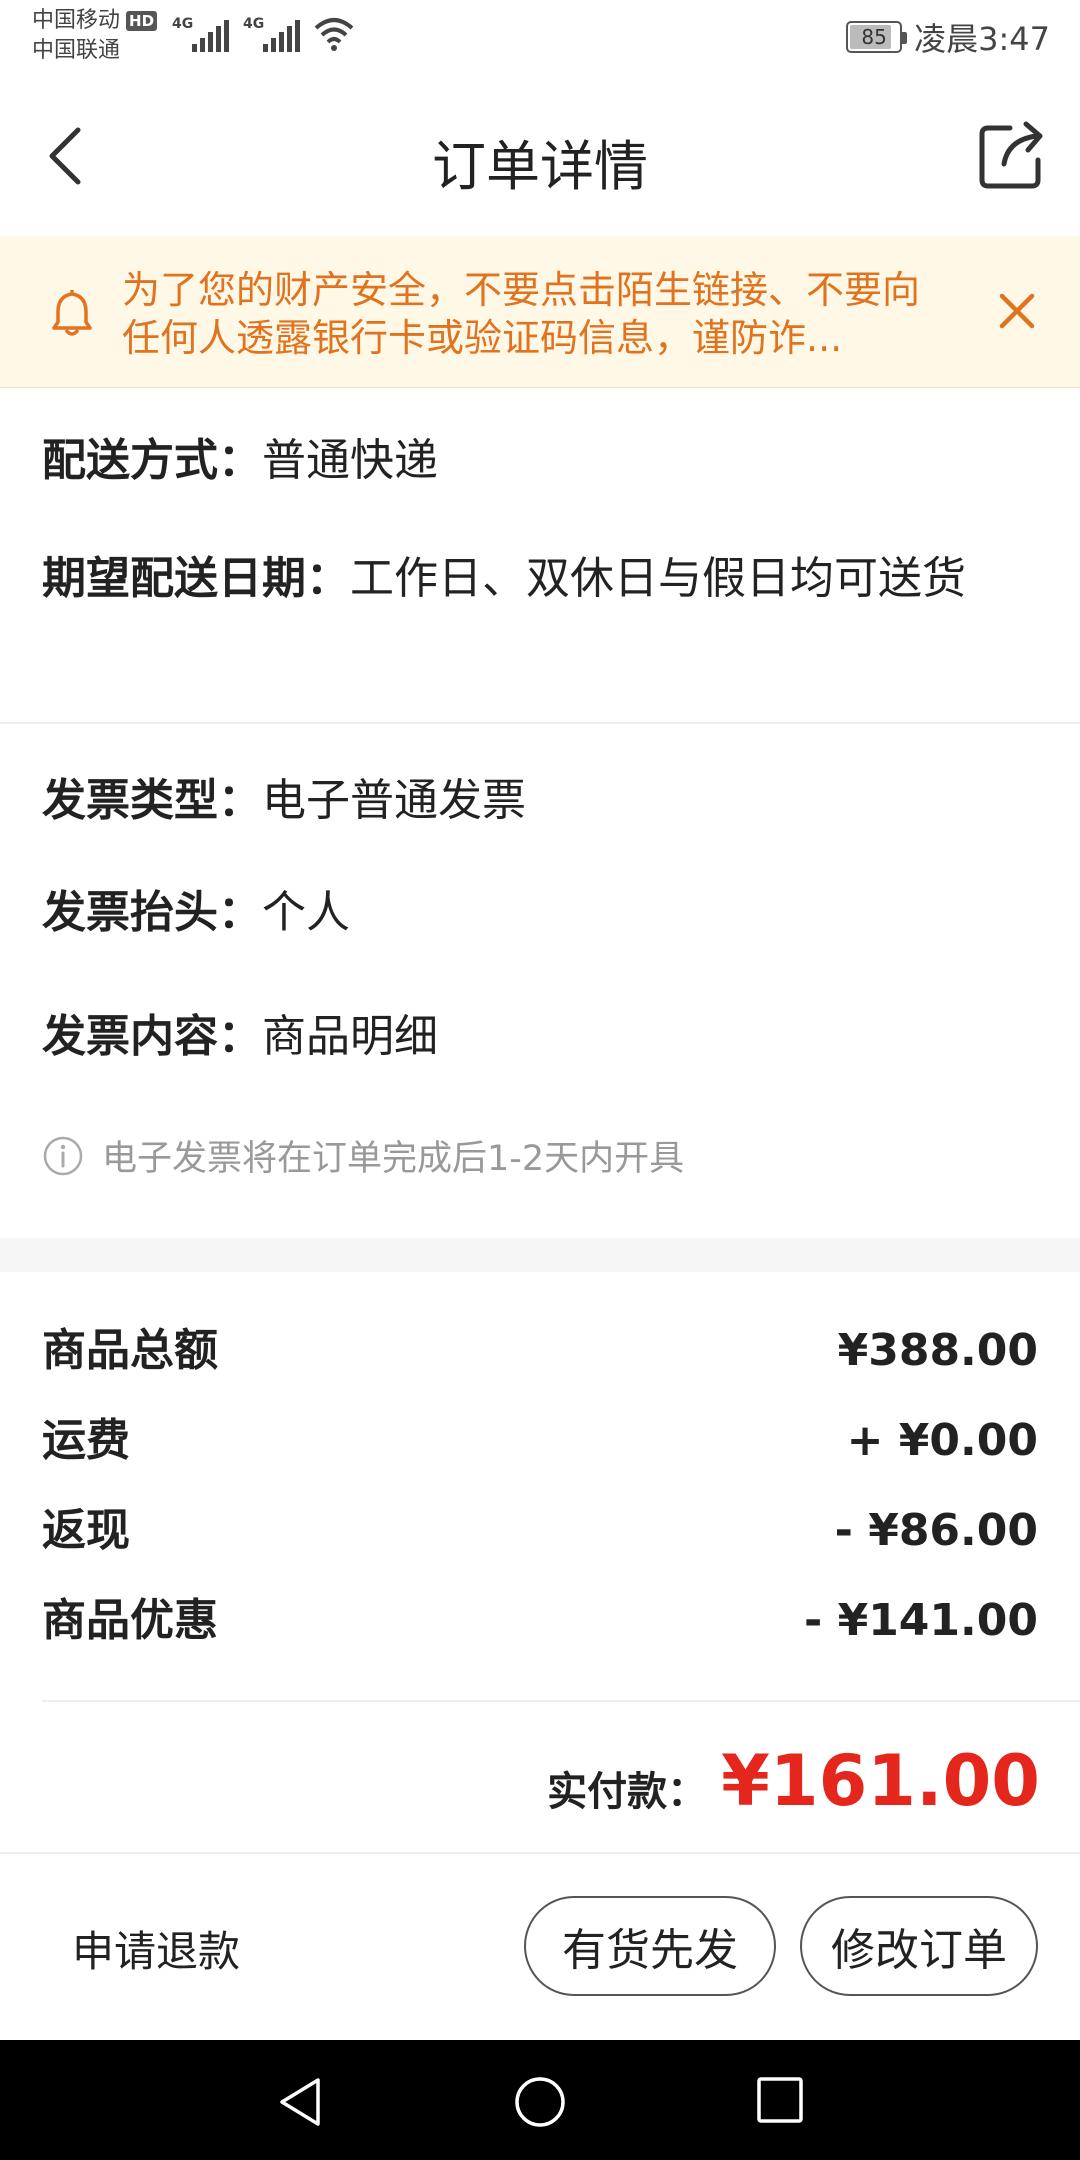  What do you see at coordinates (982, 39) in the screenshot?
I see `clock: 凌晨3:47` at bounding box center [982, 39].